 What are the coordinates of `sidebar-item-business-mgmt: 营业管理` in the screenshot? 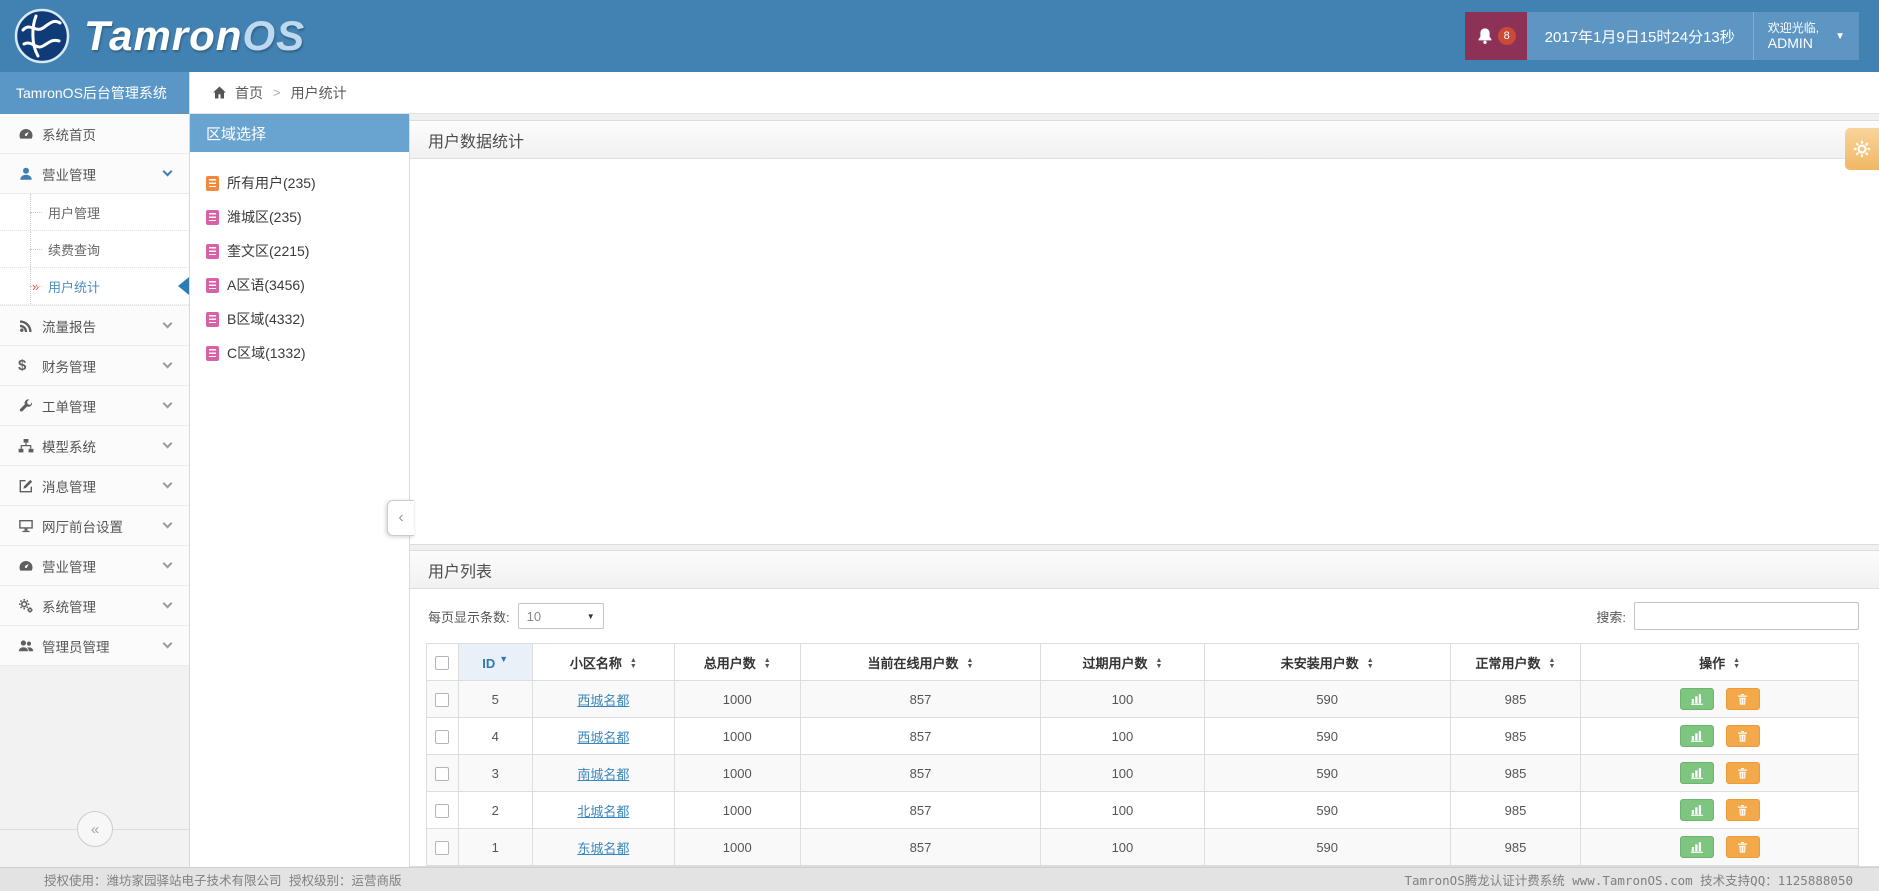 It's located at (94, 174).